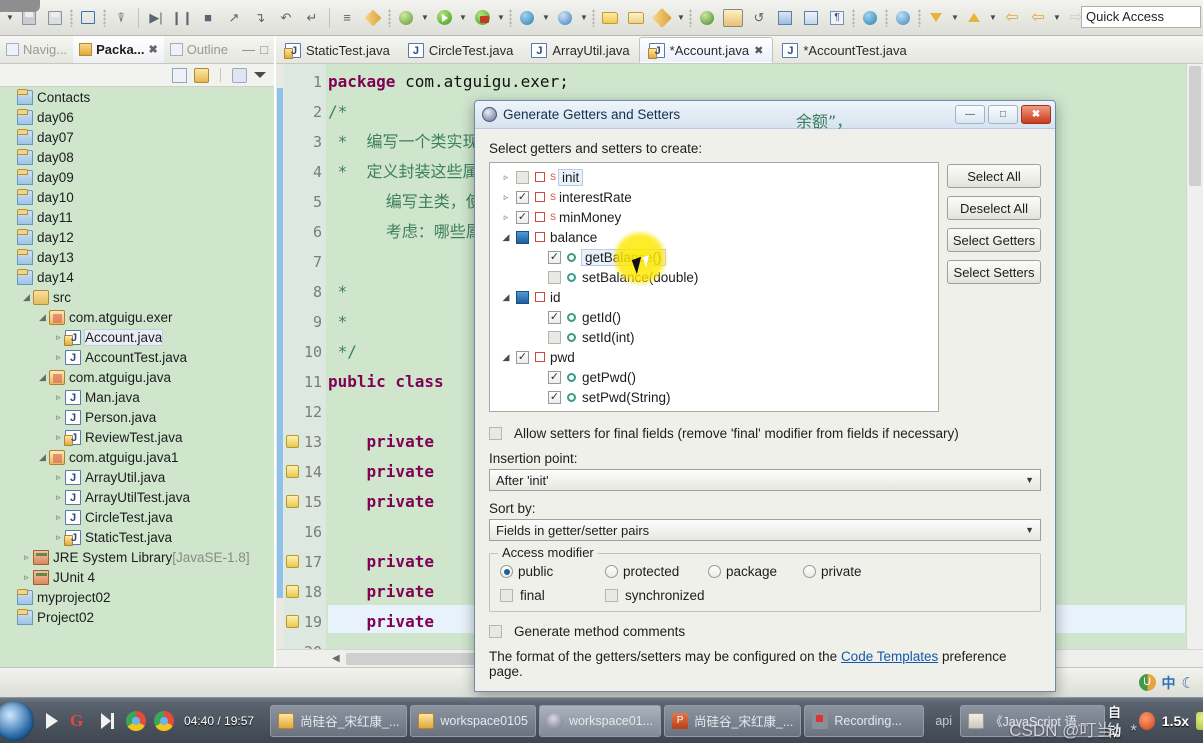 The height and width of the screenshot is (743, 1203). I want to click on new-window-icon, so click(88, 18).